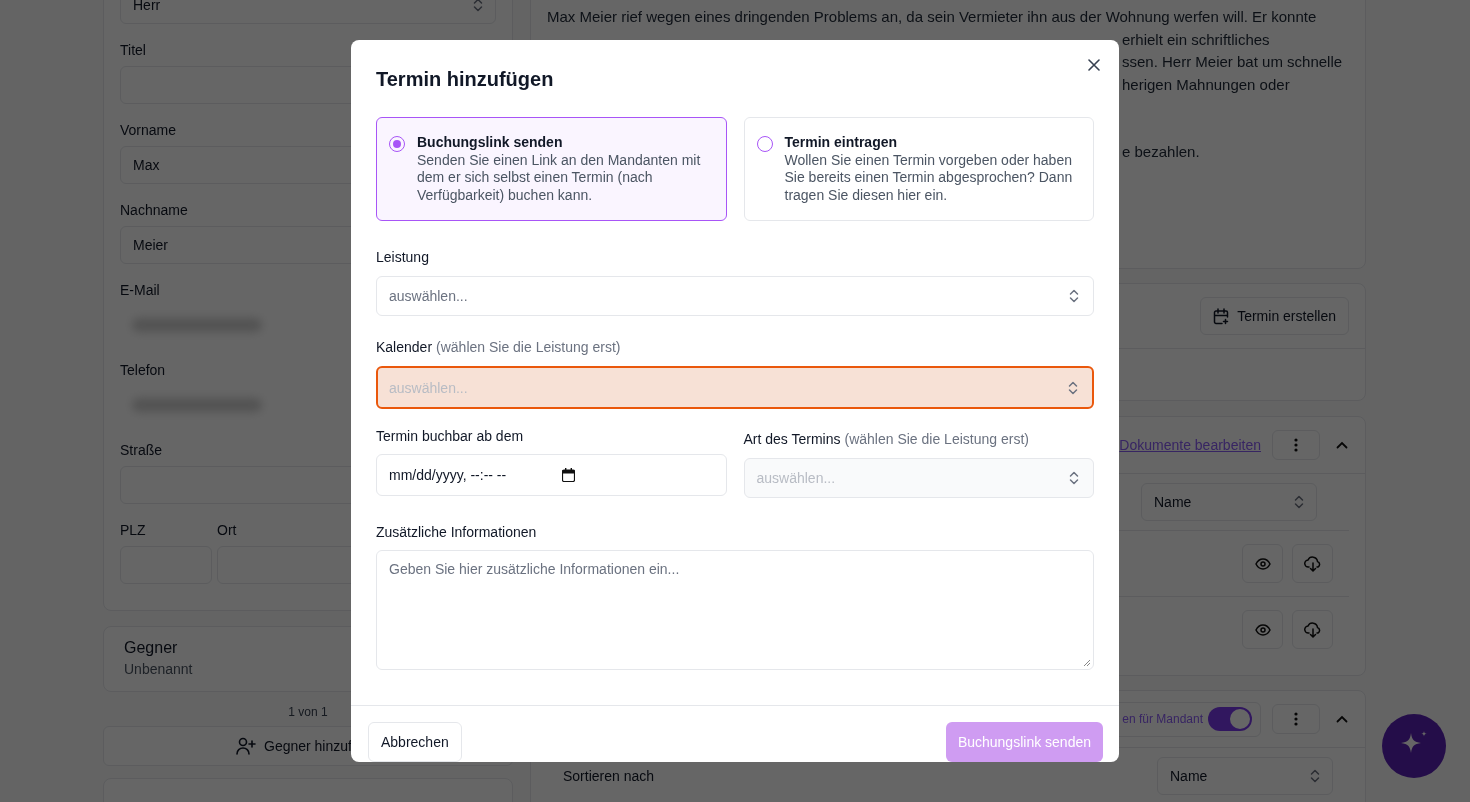 This screenshot has height=802, width=1470. I want to click on sort-label: Sortieren nach, so click(609, 776).